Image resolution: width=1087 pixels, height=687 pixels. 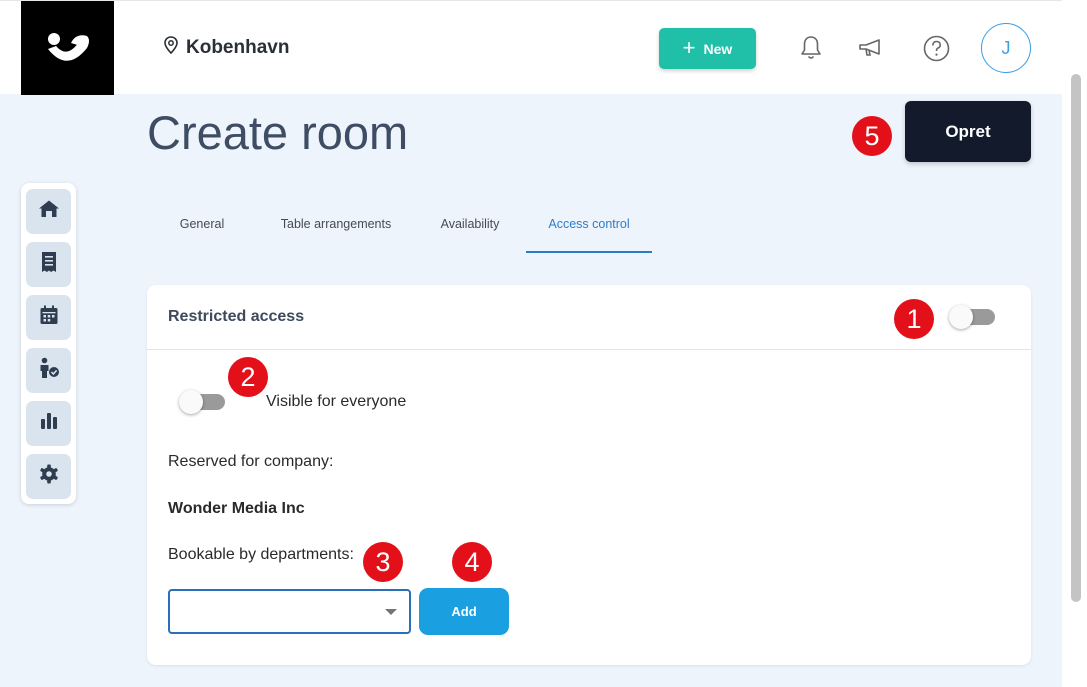 I want to click on person-check-icon, so click(x=49, y=370).